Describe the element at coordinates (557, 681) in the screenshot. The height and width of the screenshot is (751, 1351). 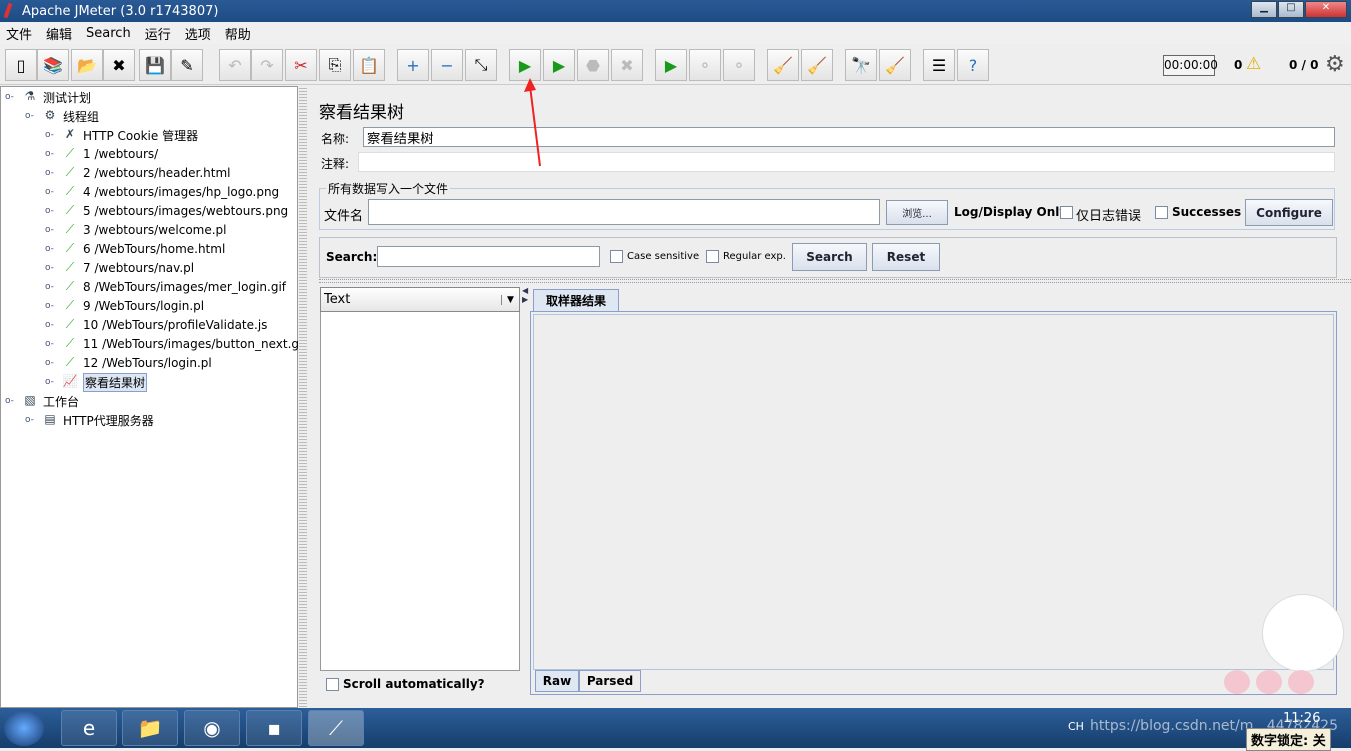
I see `tab-raw: Raw` at that location.